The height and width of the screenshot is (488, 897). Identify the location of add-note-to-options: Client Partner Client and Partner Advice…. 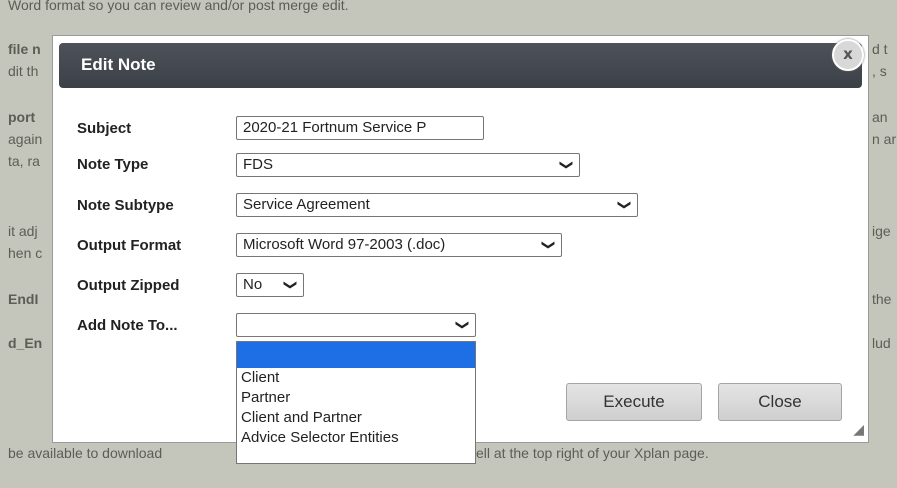
(356, 402).